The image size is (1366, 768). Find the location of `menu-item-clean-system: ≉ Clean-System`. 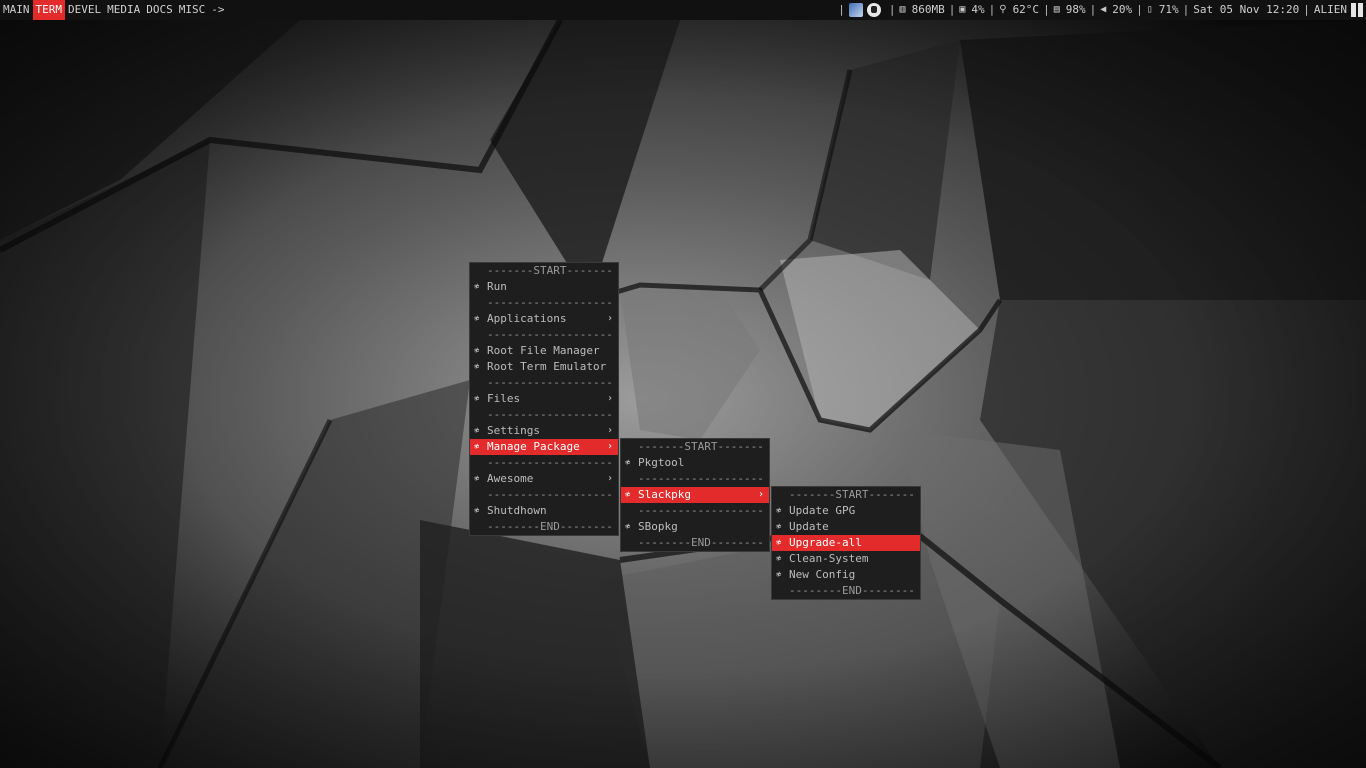

menu-item-clean-system: ≉ Clean-System is located at coordinates (846, 559).